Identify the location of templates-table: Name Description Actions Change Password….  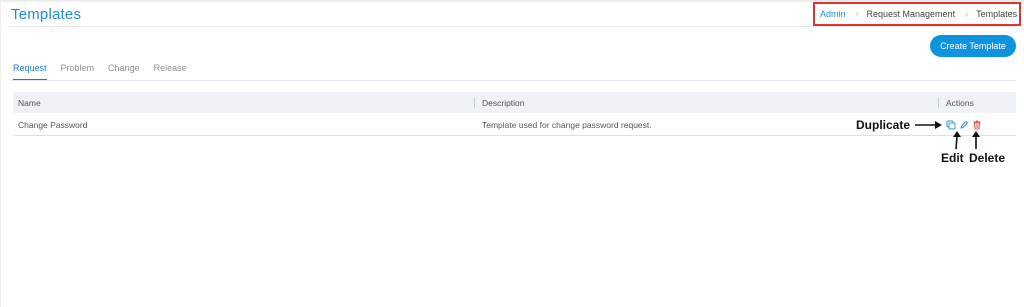
(514, 114).